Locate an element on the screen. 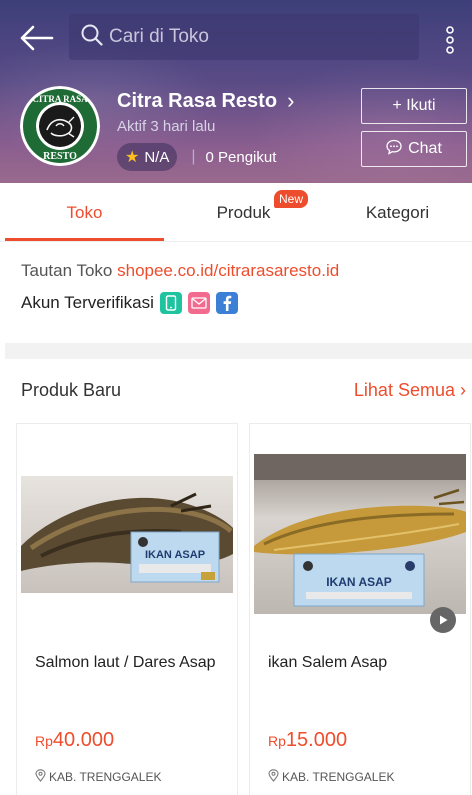  see-all-link: Lihat Semua › is located at coordinates (410, 390).